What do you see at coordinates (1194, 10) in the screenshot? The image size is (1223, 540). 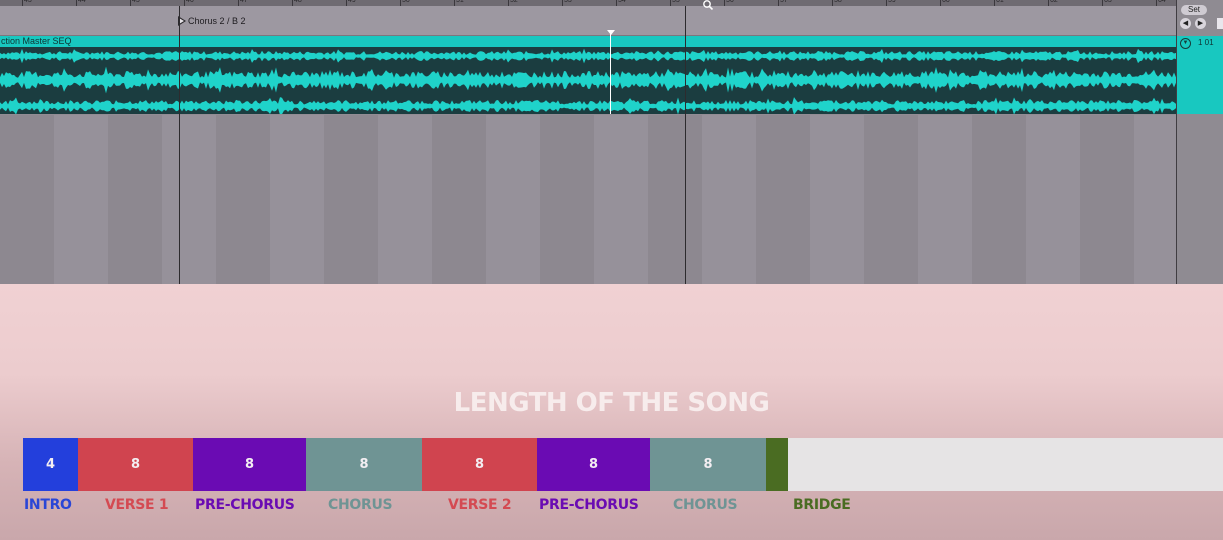 I see `set-locator-button: Set` at bounding box center [1194, 10].